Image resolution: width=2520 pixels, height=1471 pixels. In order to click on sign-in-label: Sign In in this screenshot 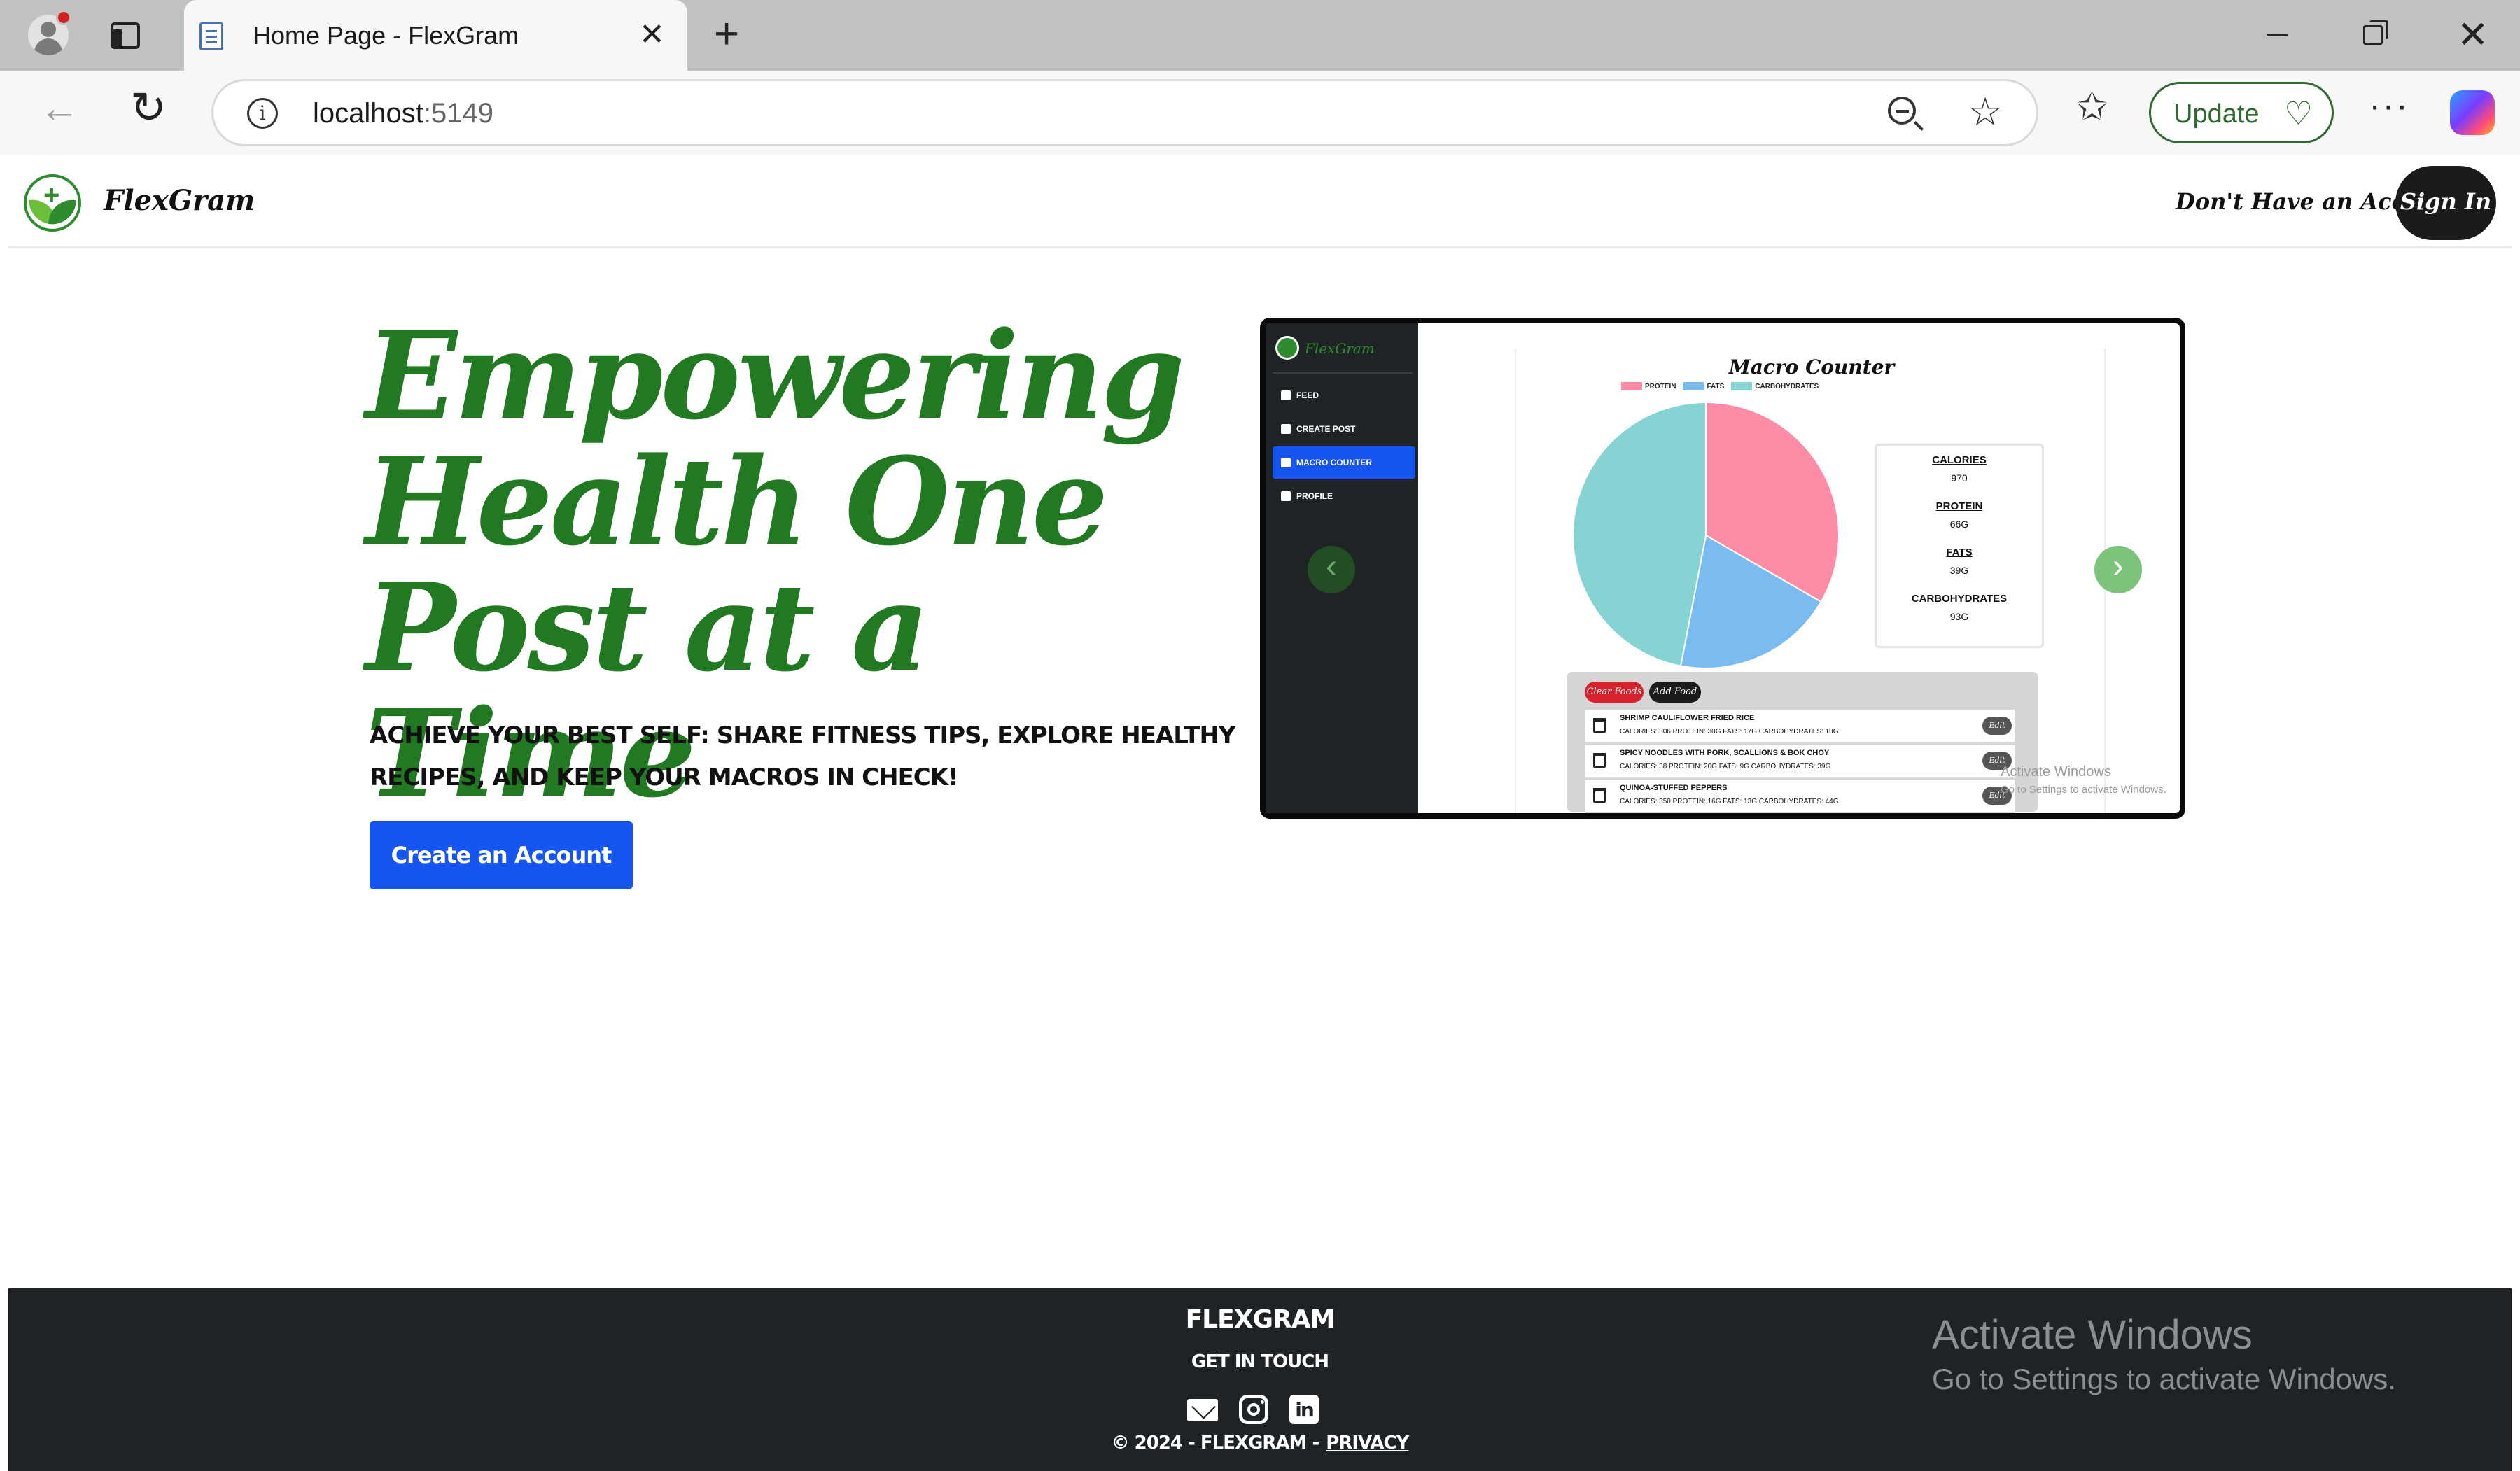, I will do `click(2446, 201)`.